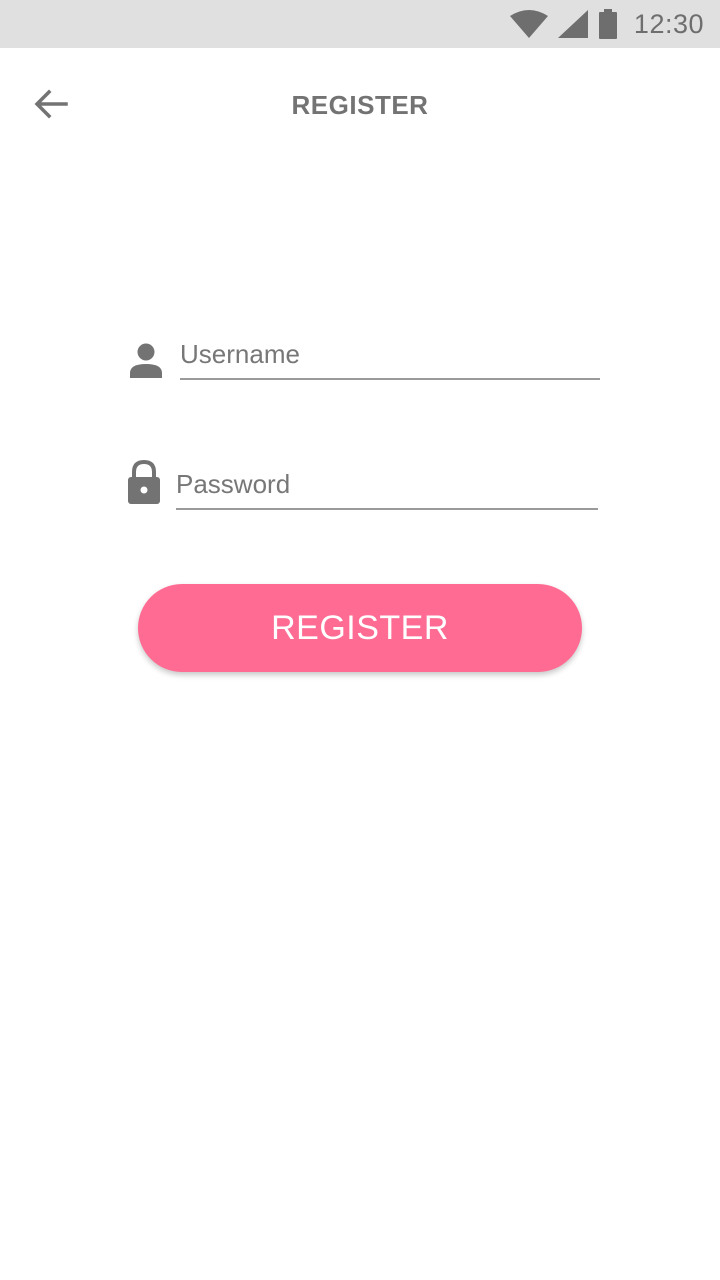 The image size is (720, 1280). I want to click on status-bar: 12:30, so click(360, 24).